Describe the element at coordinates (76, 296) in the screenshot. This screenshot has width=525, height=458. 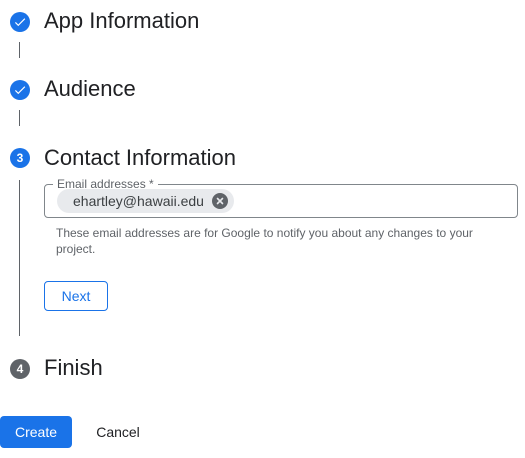
I see `next-button: Next` at that location.